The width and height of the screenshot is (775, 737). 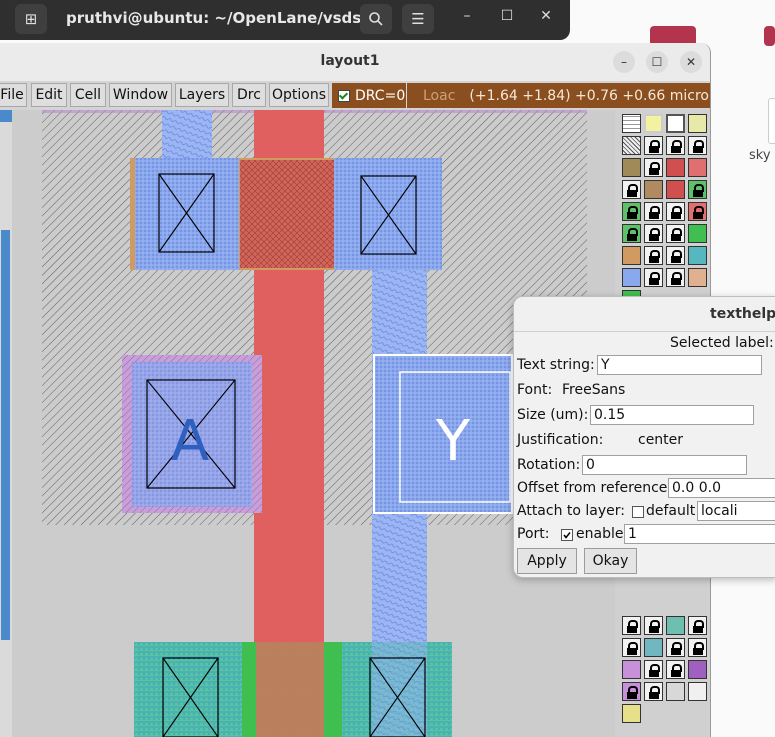 What do you see at coordinates (624, 62) in the screenshot?
I see `layout-minimize-button: –` at bounding box center [624, 62].